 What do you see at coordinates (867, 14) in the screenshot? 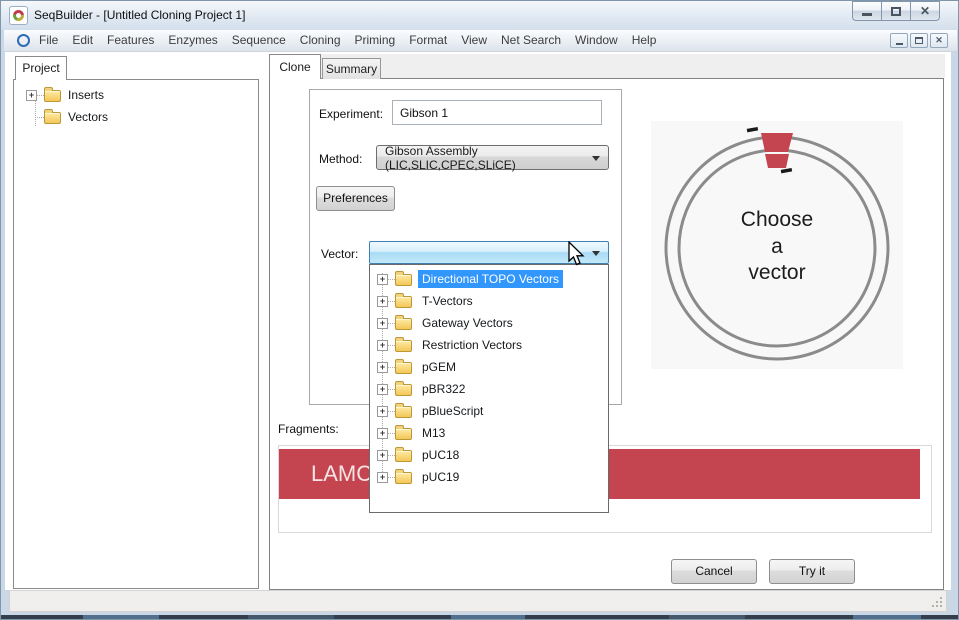
I see `minimize-icon` at bounding box center [867, 14].